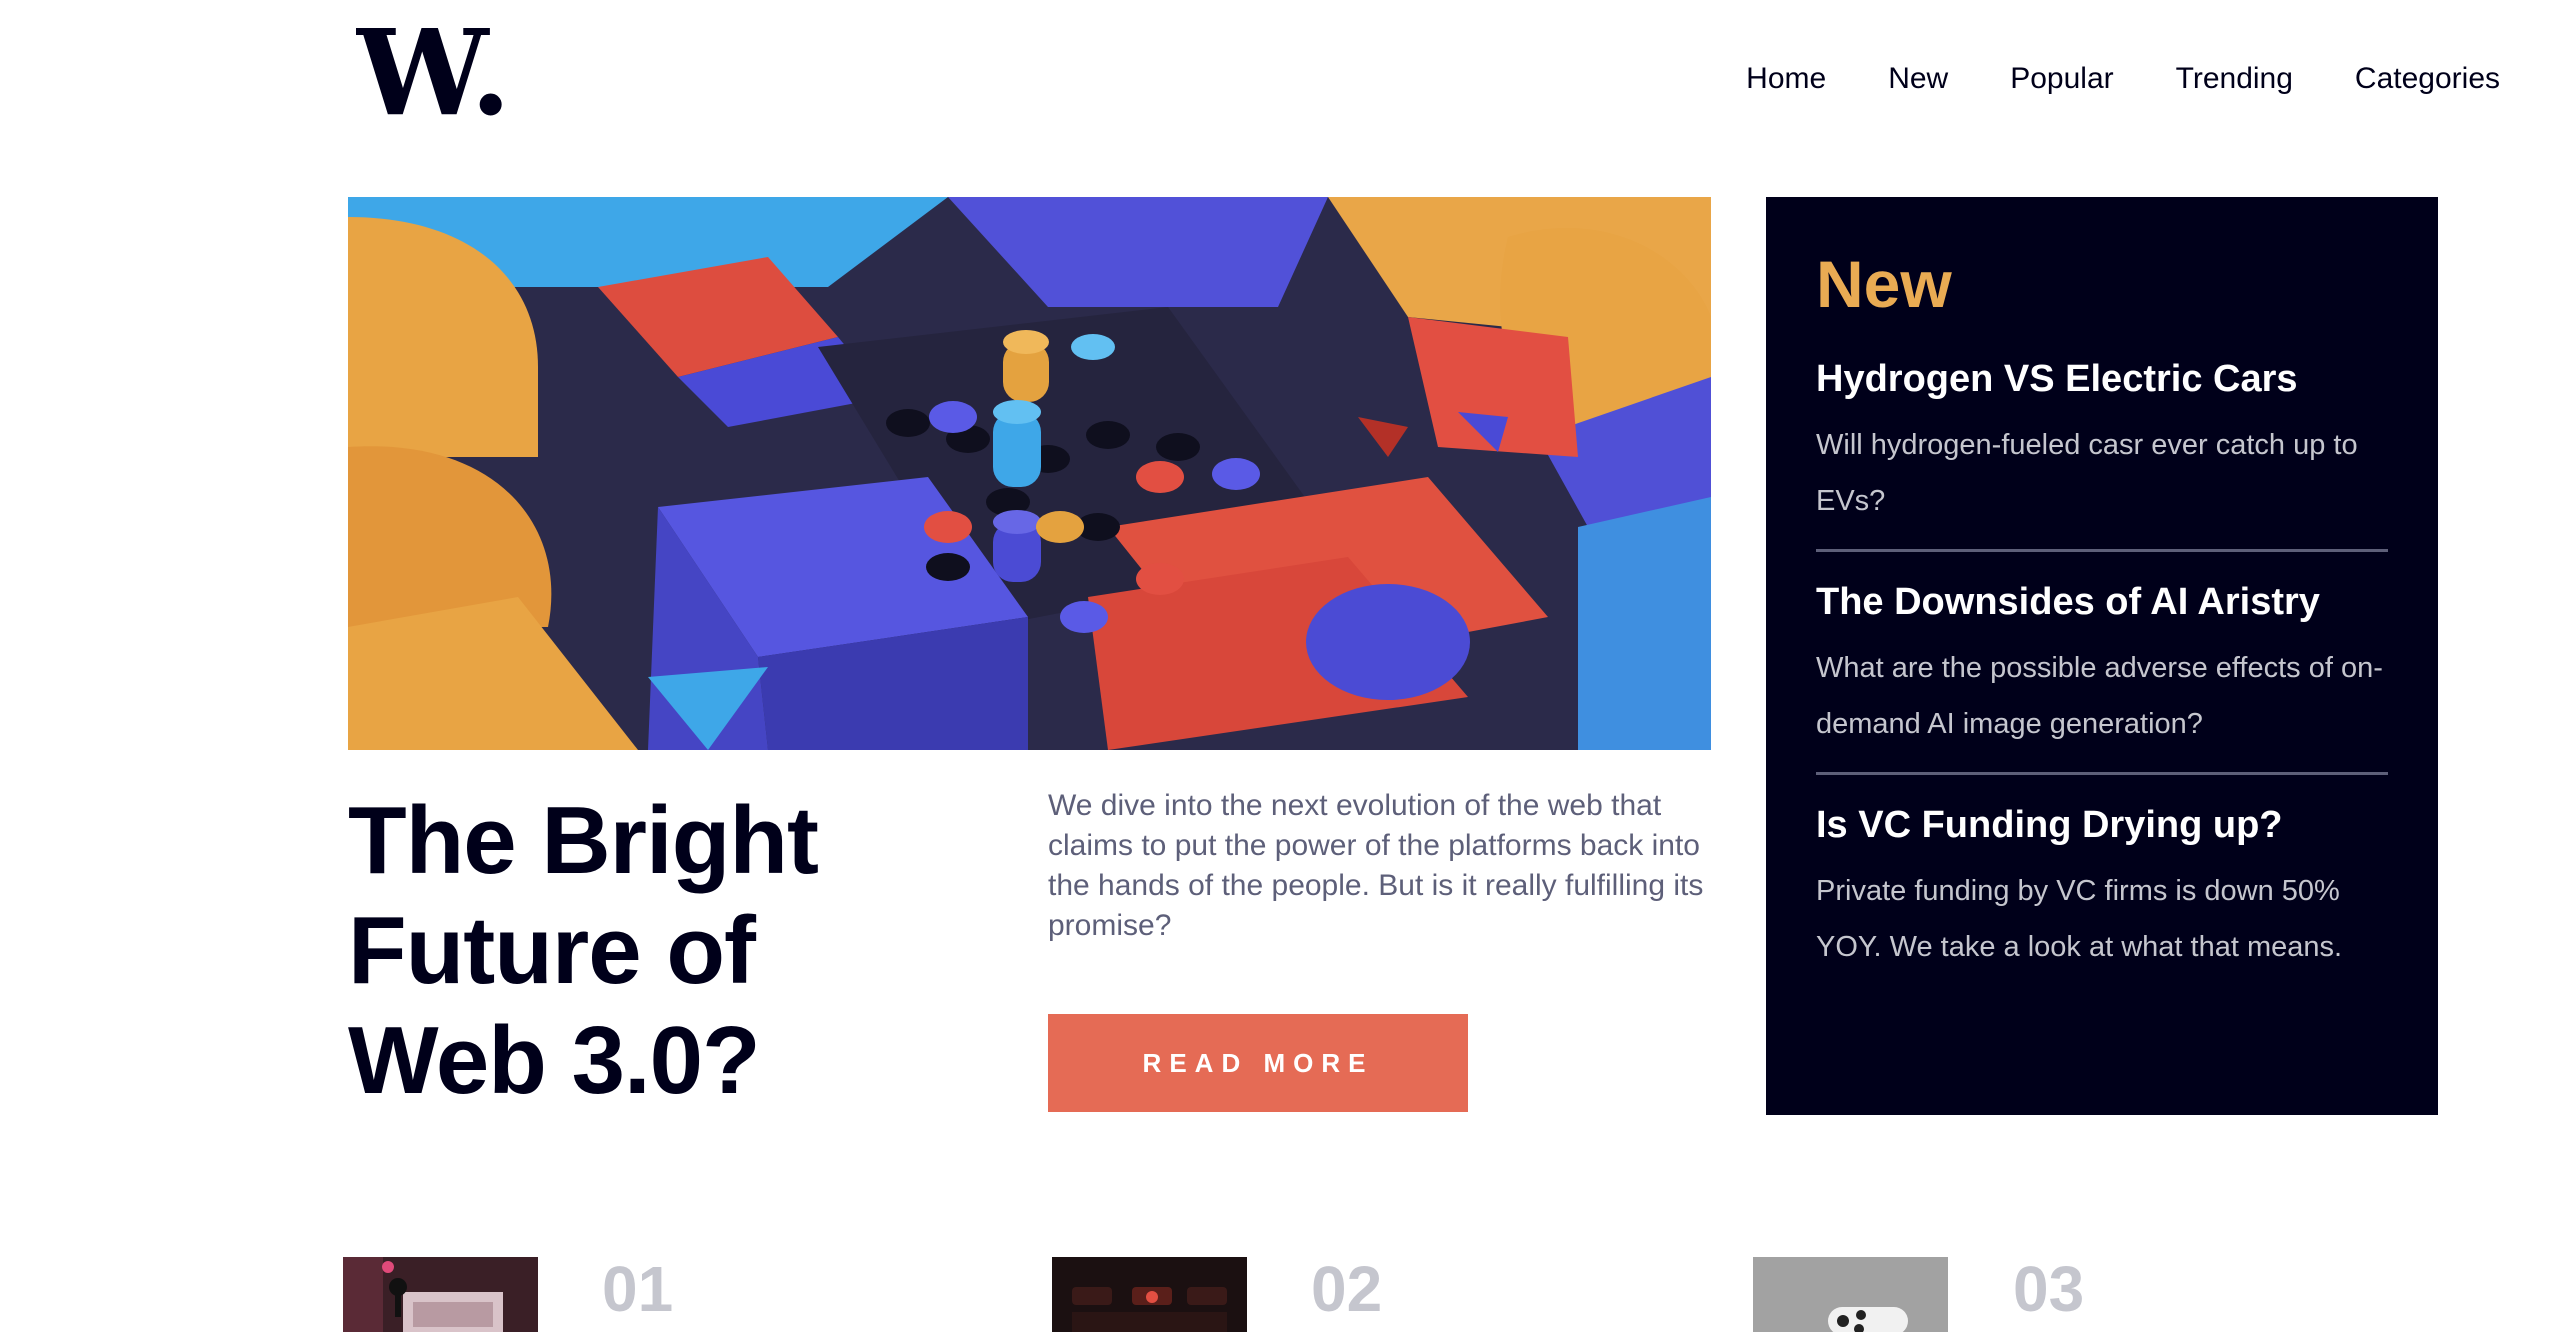  I want to click on hero-title-line-2: Future of, so click(552, 950).